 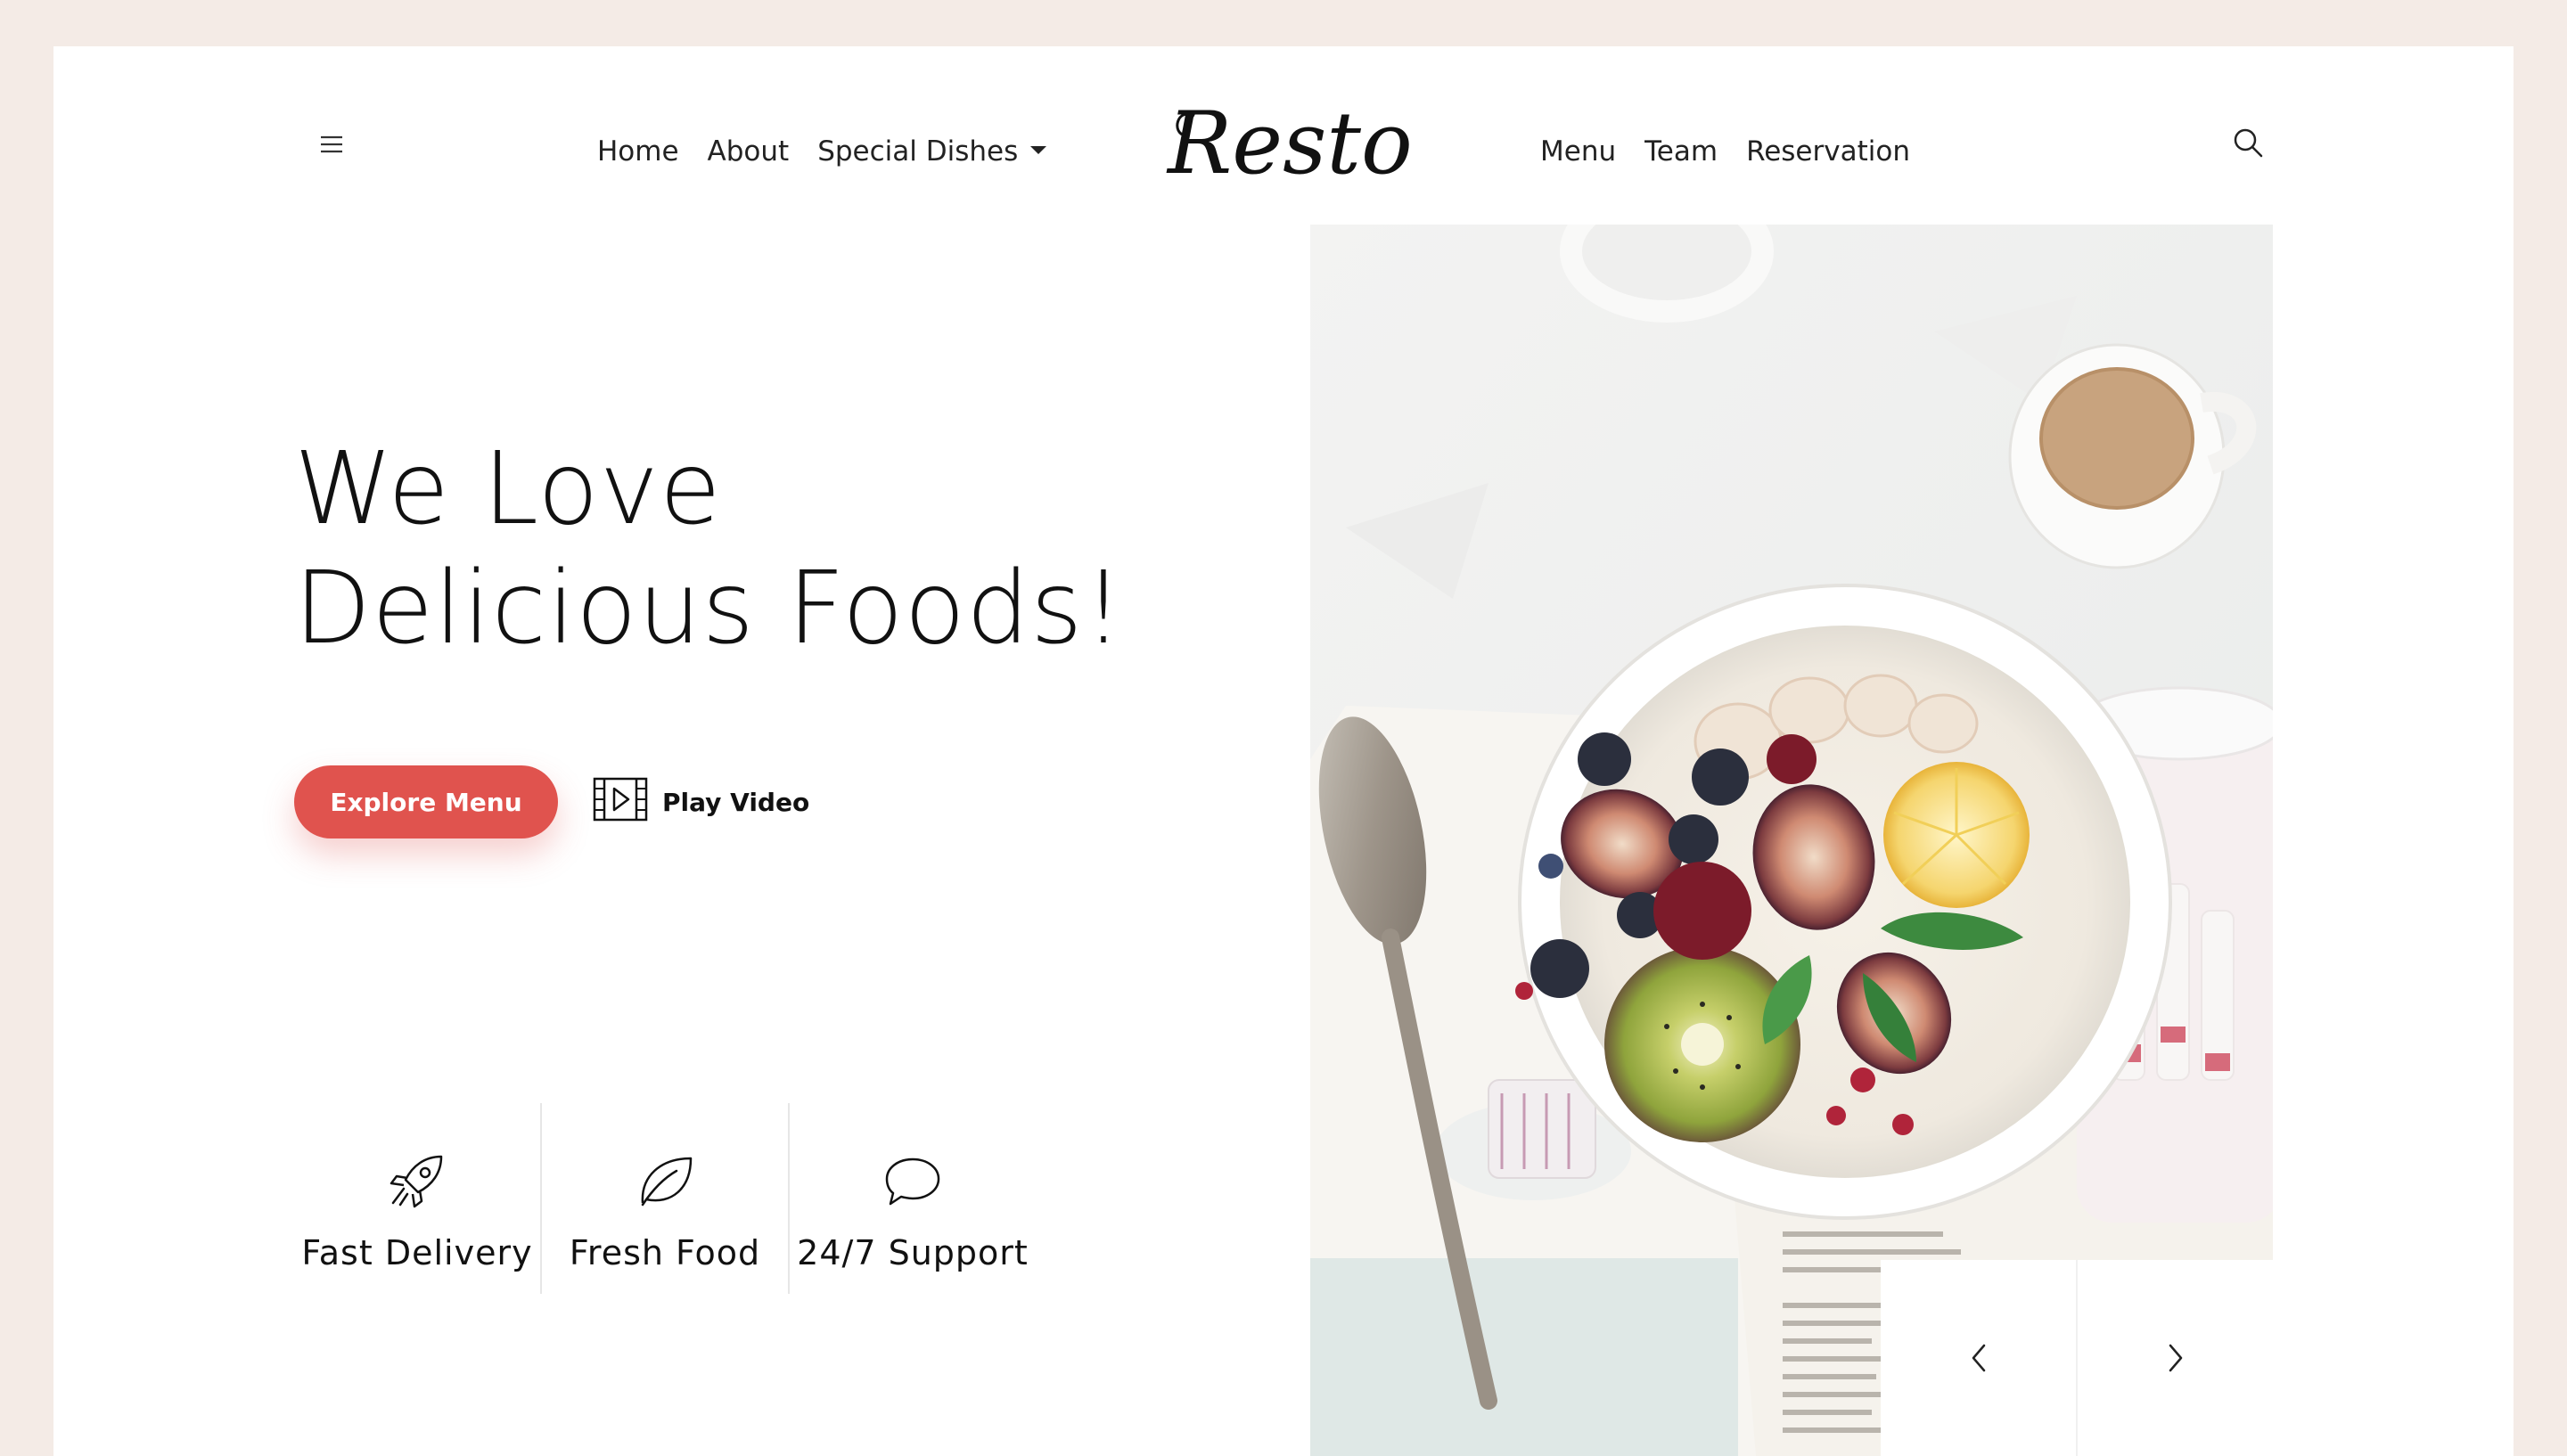 I want to click on feature-label: Fast Delivery, so click(x=417, y=1252).